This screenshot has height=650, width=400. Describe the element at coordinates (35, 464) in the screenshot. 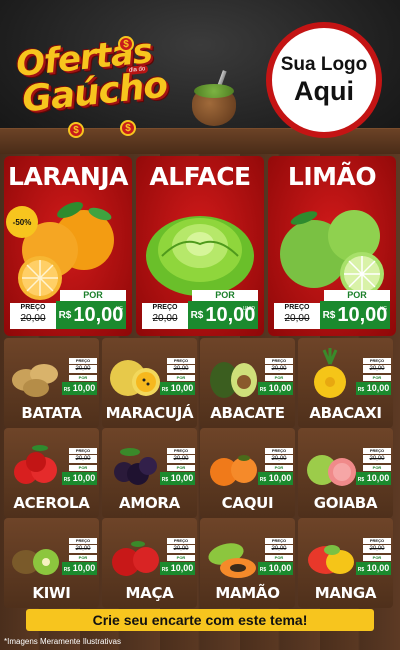

I see `acerola-icon` at that location.